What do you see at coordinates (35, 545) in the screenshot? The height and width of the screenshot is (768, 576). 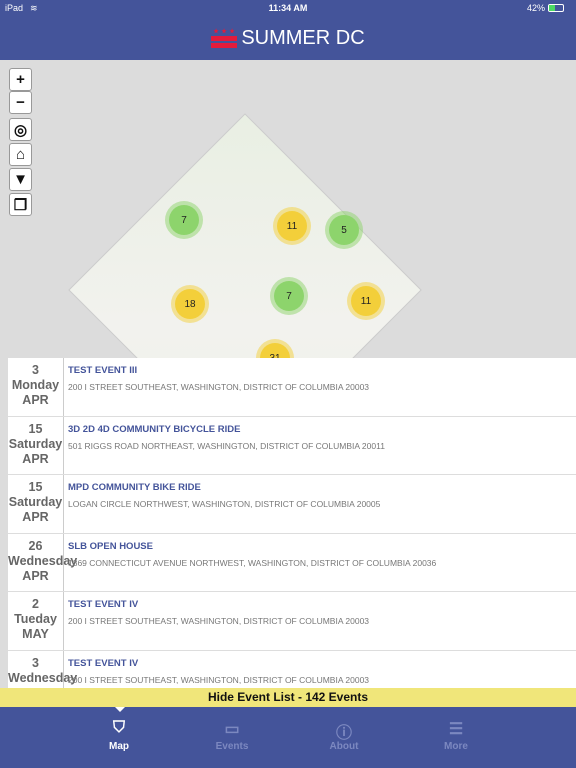 I see `event-day: 26` at bounding box center [35, 545].